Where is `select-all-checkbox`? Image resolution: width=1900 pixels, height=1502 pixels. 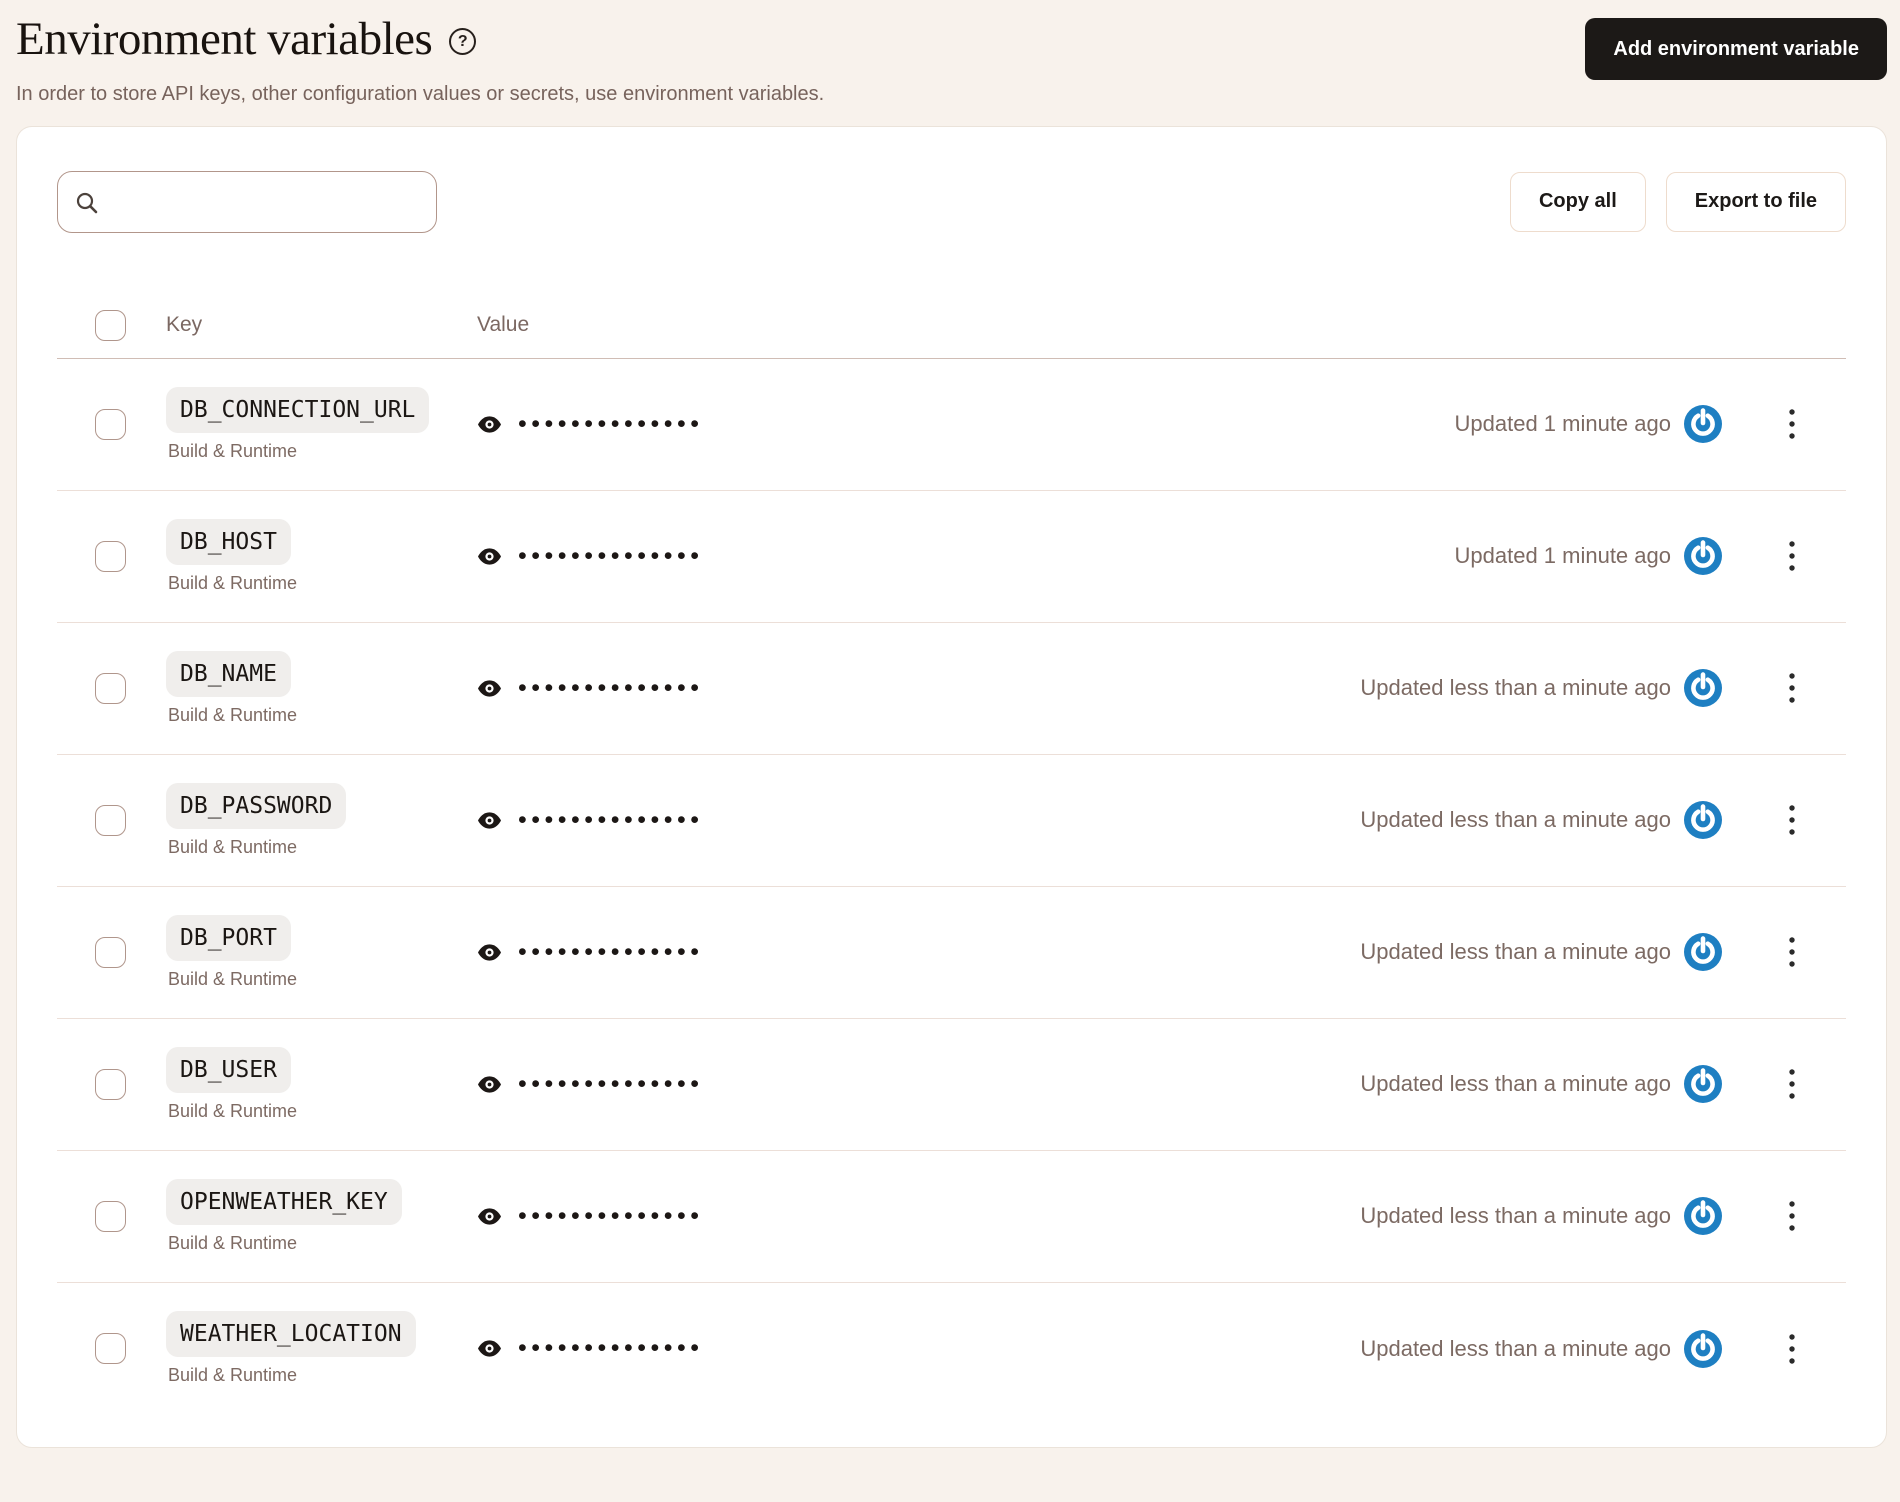 select-all-checkbox is located at coordinates (110, 325).